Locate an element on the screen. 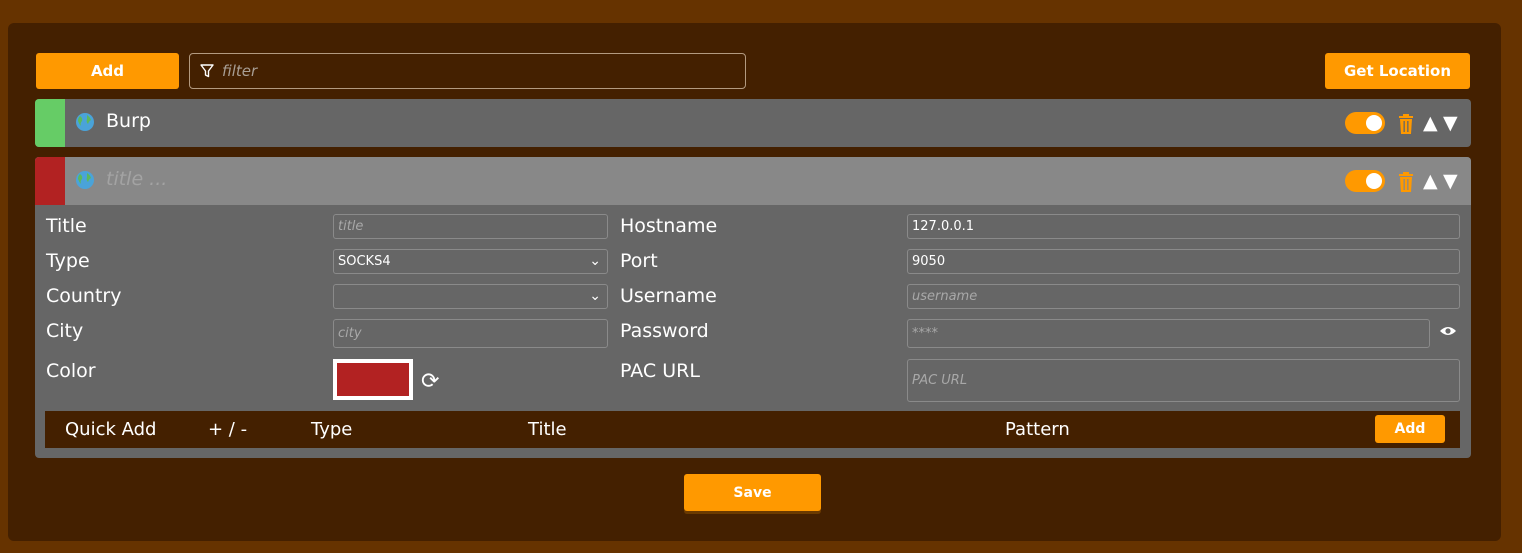  add-proxy-button: Add is located at coordinates (107, 71).